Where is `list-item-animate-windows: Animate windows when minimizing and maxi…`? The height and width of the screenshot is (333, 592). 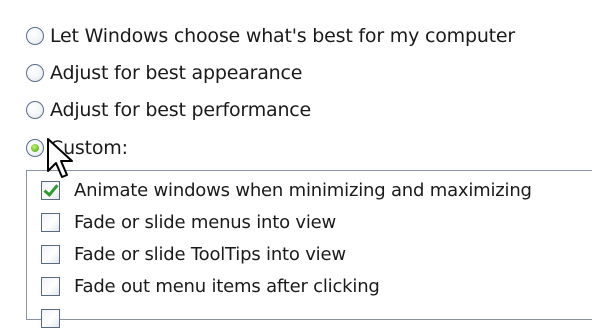 list-item-animate-windows: Animate windows when minimizing and maxi… is located at coordinates (286, 190).